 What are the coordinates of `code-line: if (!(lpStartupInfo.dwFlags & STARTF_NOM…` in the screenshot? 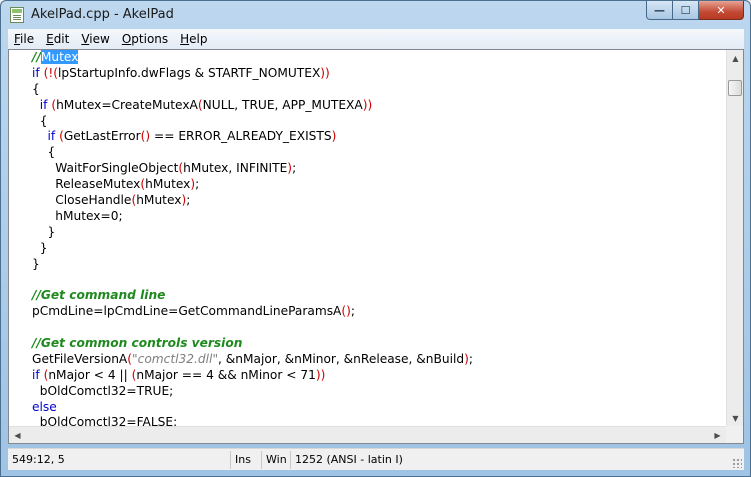 It's located at (367, 74).